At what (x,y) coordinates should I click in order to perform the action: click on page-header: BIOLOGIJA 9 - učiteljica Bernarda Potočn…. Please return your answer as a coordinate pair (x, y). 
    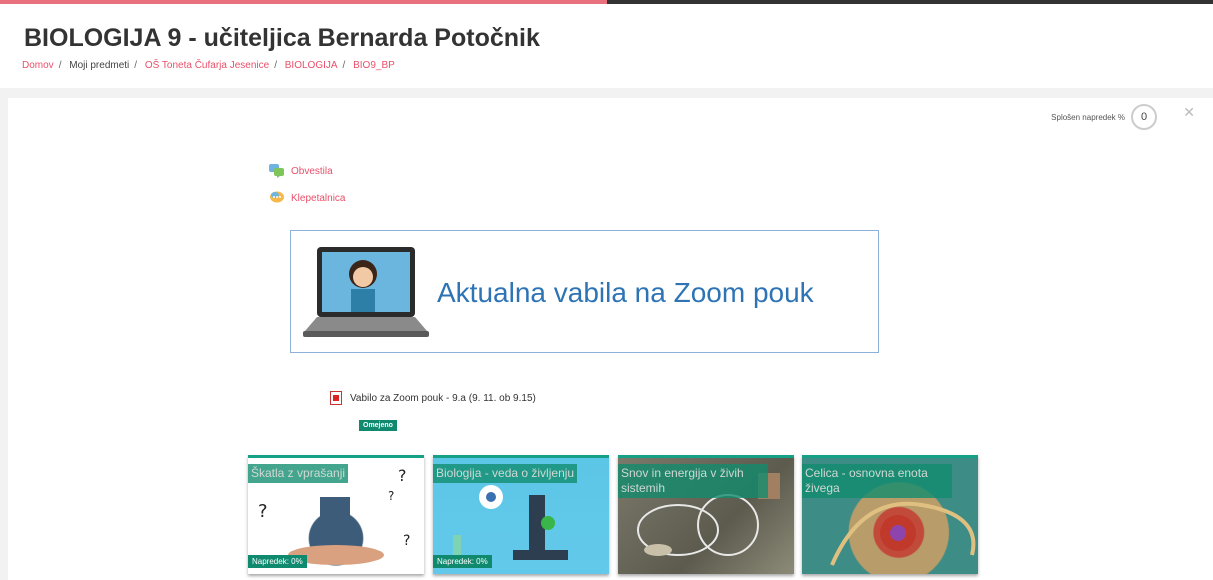
    Looking at the image, I should click on (606, 46).